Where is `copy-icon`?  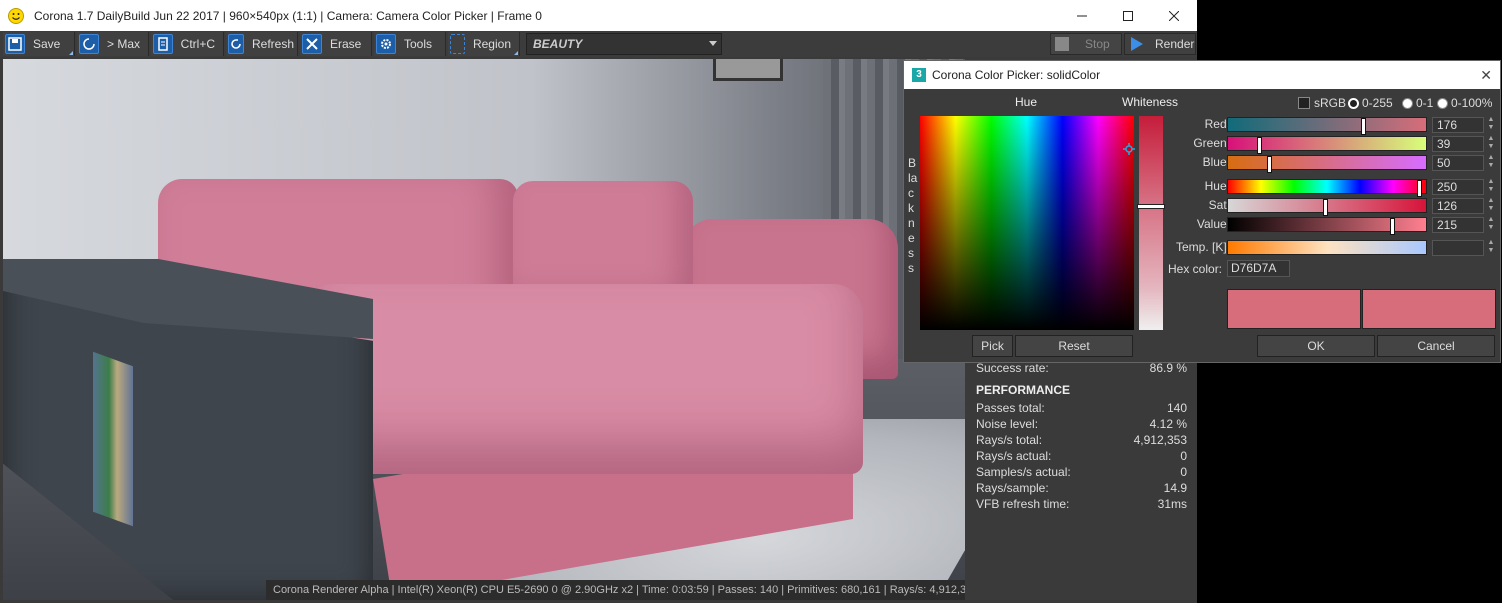
copy-icon is located at coordinates (163, 44).